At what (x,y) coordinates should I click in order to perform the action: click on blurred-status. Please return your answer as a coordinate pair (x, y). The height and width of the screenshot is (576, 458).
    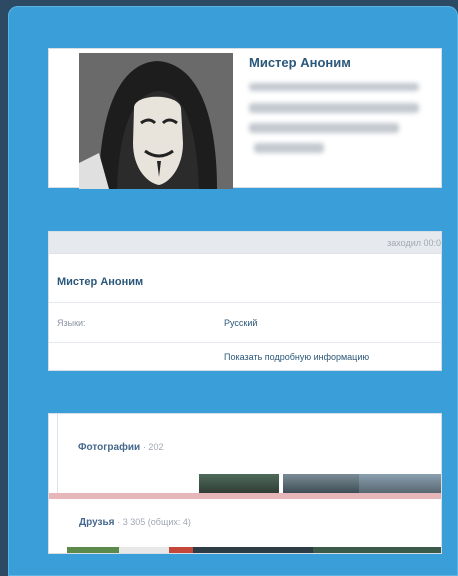
    Looking at the image, I should click on (334, 87).